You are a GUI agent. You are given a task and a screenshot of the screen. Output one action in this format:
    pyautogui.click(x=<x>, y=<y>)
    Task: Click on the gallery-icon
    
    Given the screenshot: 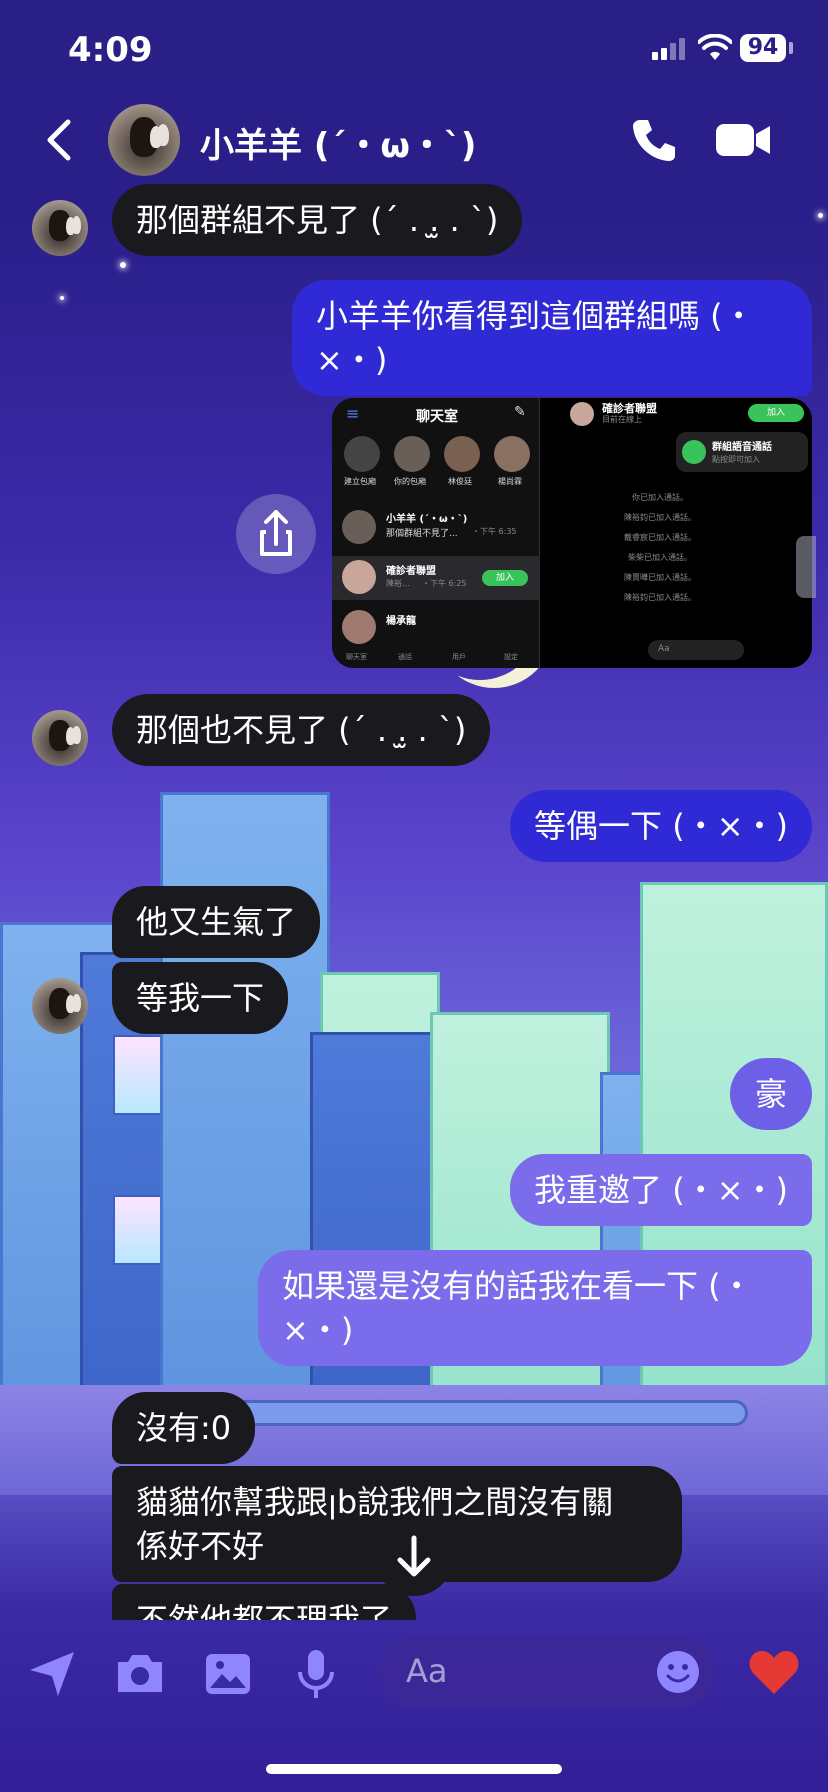 What is the action you would take?
    pyautogui.click(x=228, y=1674)
    